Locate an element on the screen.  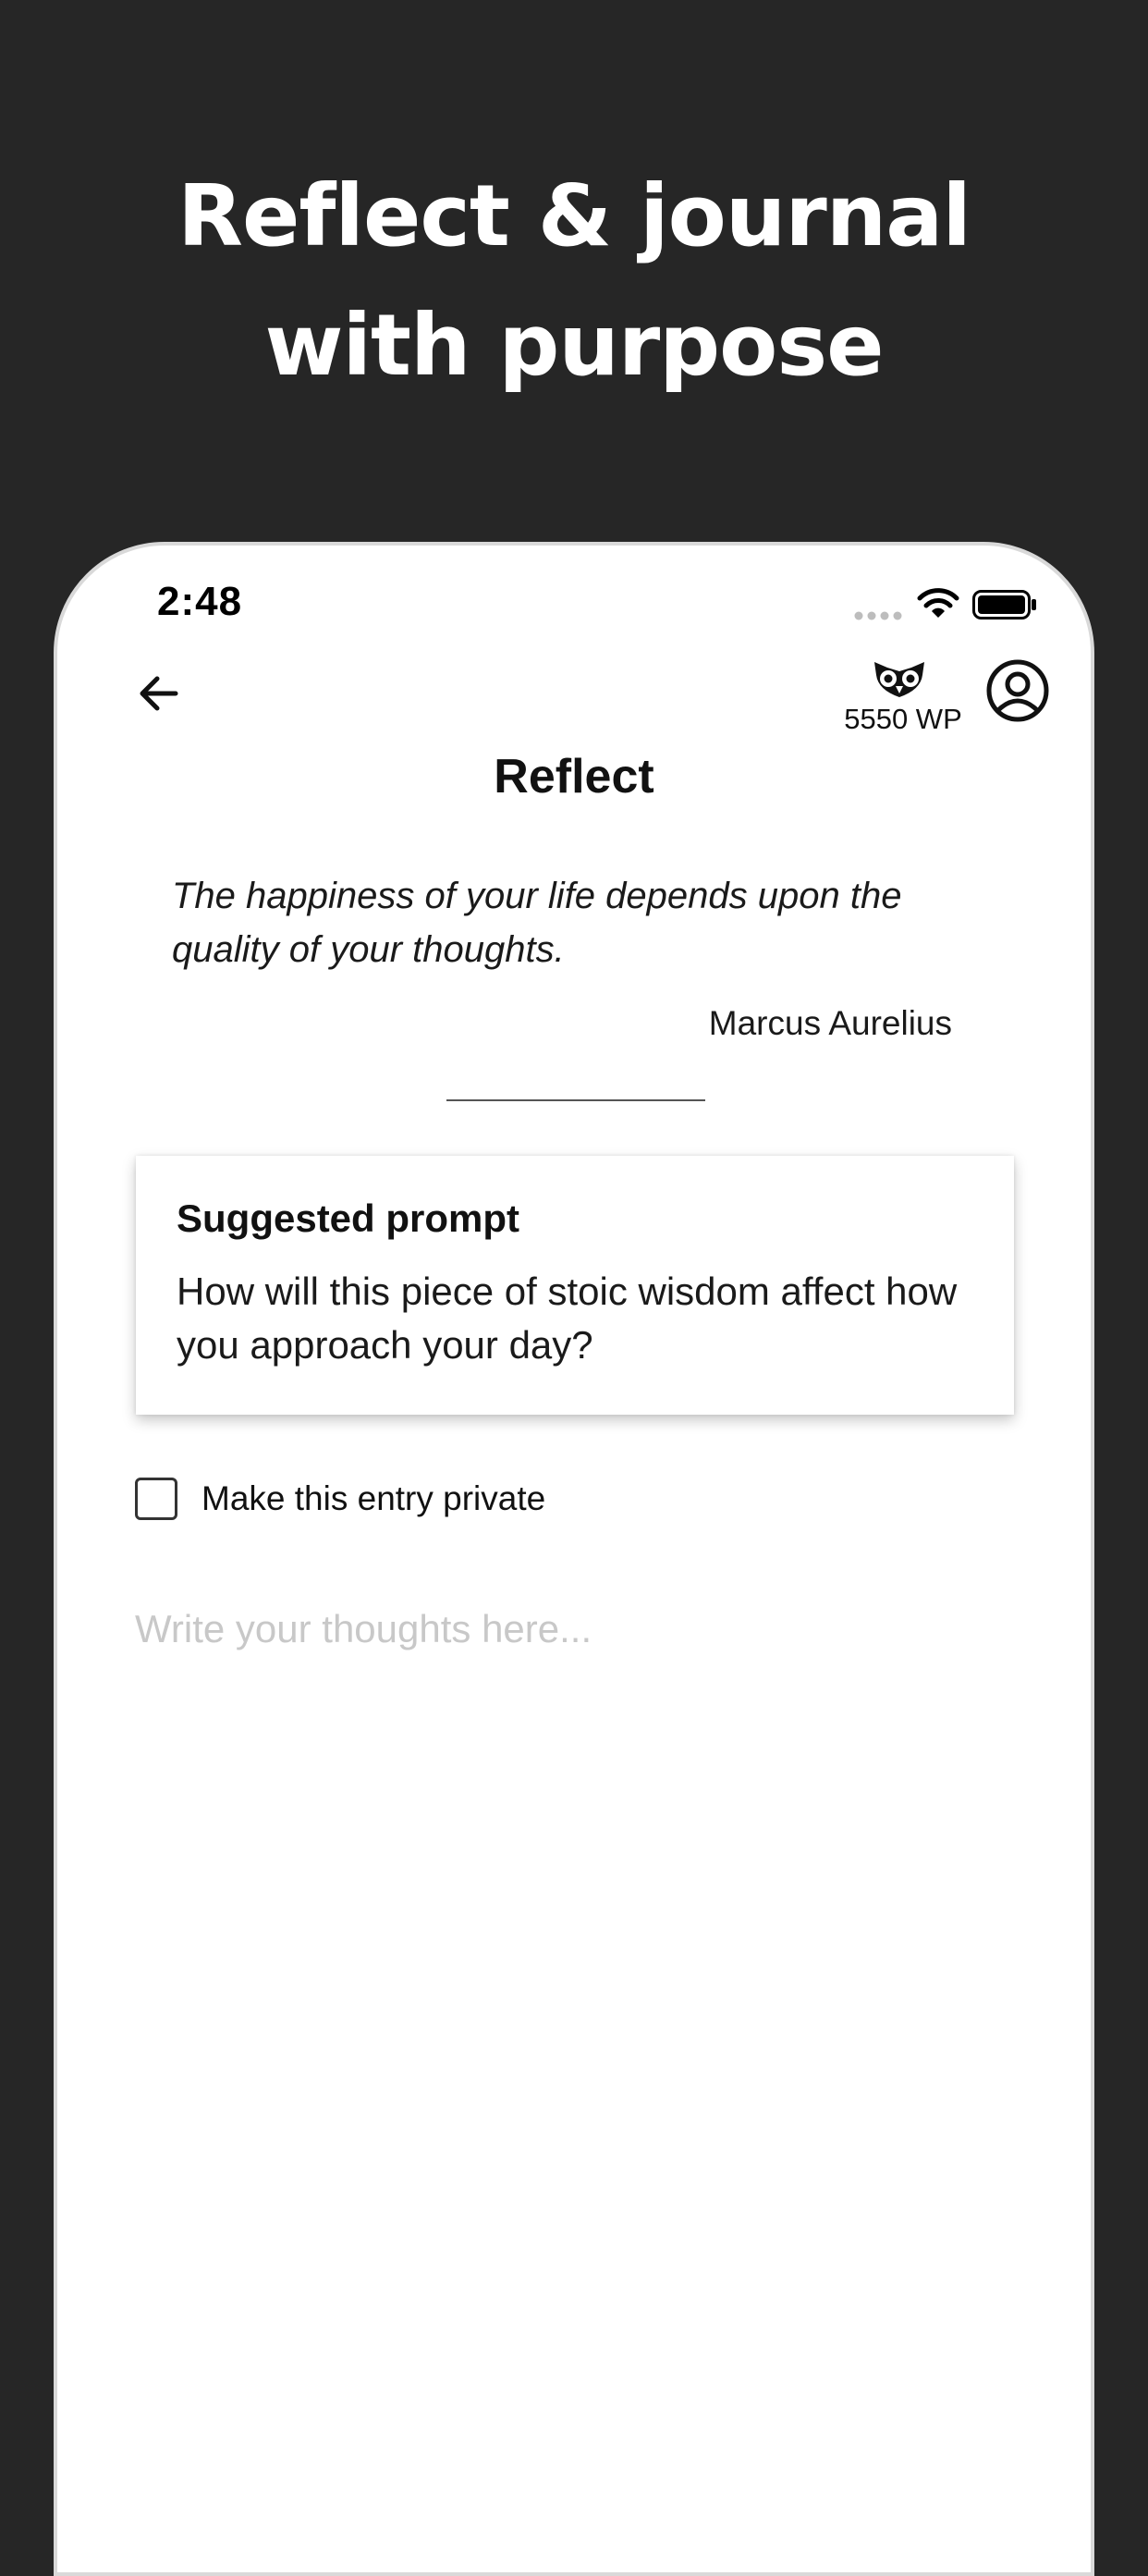
battery-icon is located at coordinates (1004, 604).